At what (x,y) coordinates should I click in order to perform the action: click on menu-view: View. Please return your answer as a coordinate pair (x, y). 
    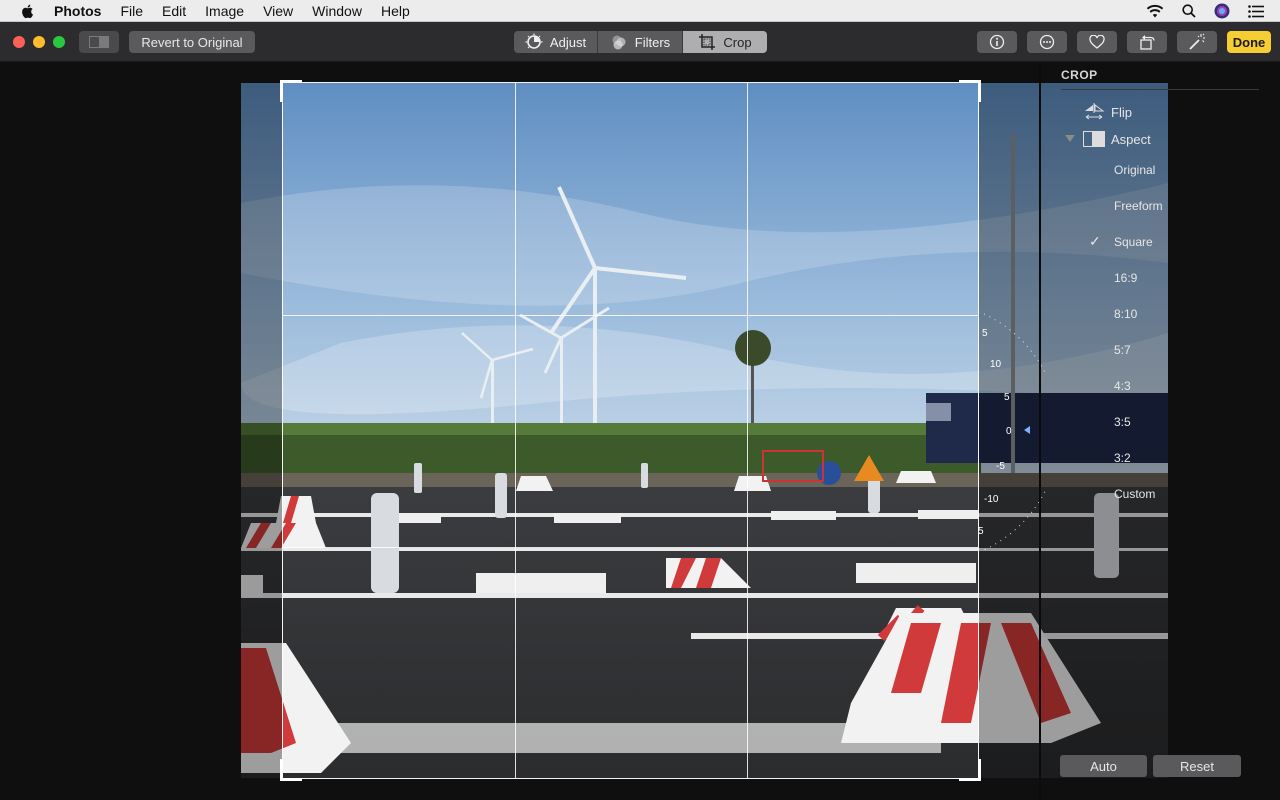
    Looking at the image, I should click on (278, 11).